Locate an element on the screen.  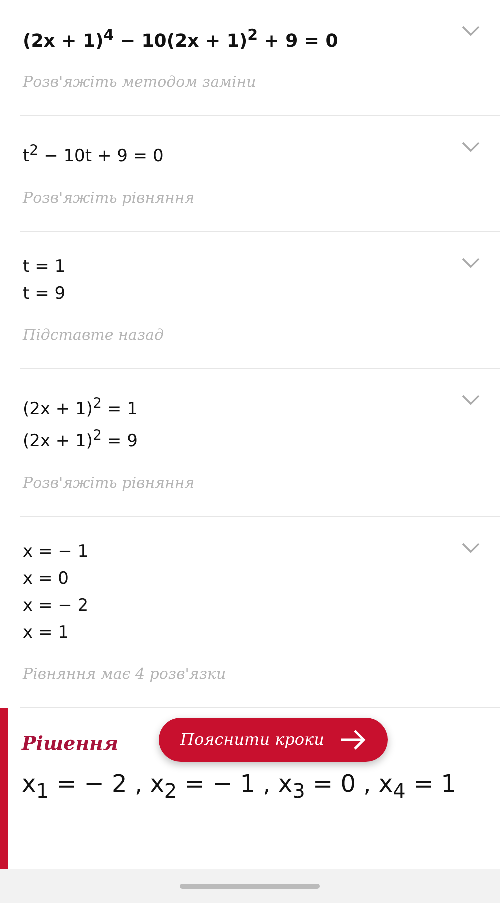
equation: (2x + 1)$^{4}$ − 10(2x + 1)$^{2}$ + 9 = 0 is located at coordinates (181, 39).